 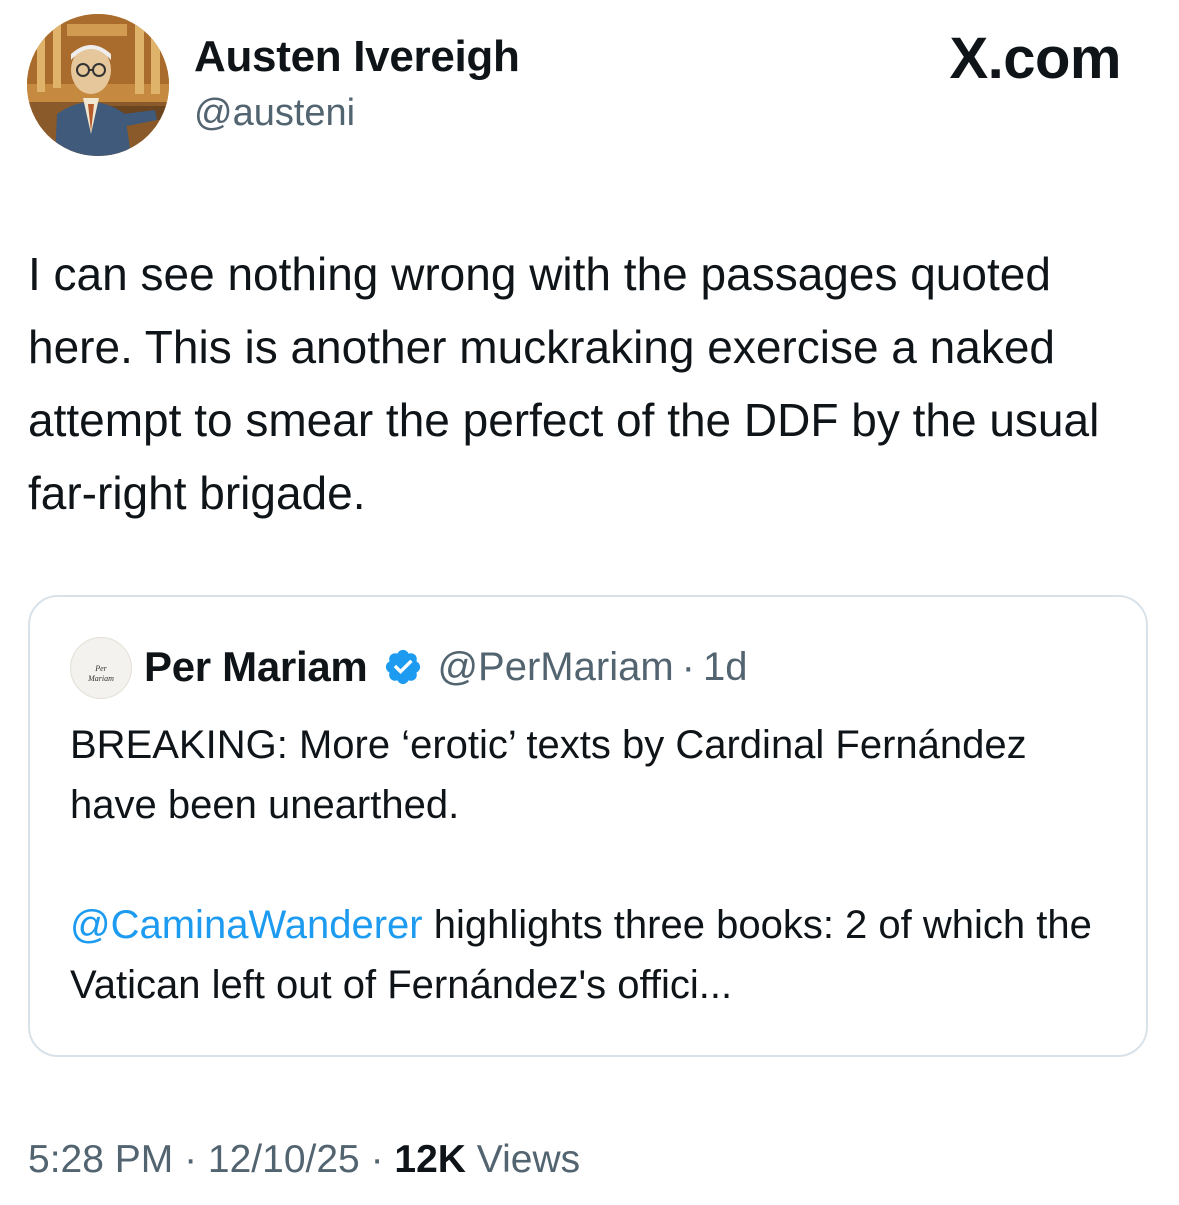 I want to click on profile-photo, so click(x=98, y=85).